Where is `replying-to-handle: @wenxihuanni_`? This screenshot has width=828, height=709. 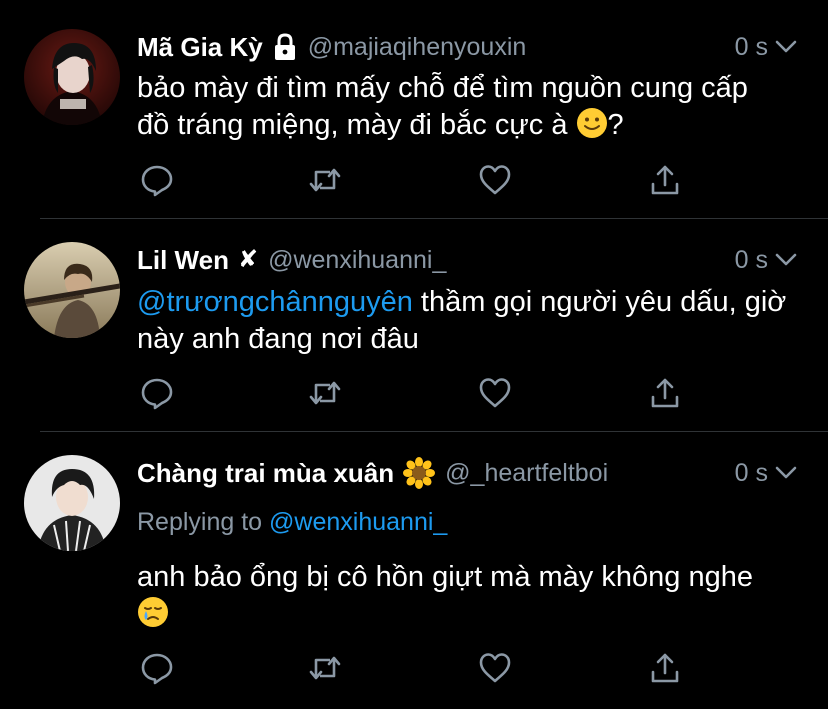 replying-to-handle: @wenxihuanni_ is located at coordinates (358, 522).